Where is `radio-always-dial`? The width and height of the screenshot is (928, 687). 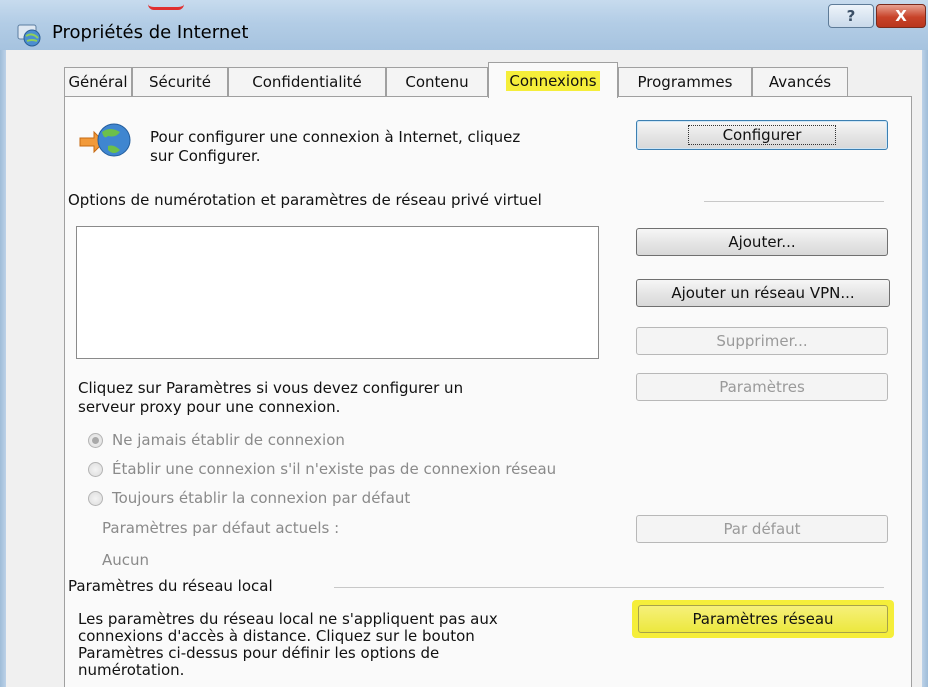 radio-always-dial is located at coordinates (95, 498).